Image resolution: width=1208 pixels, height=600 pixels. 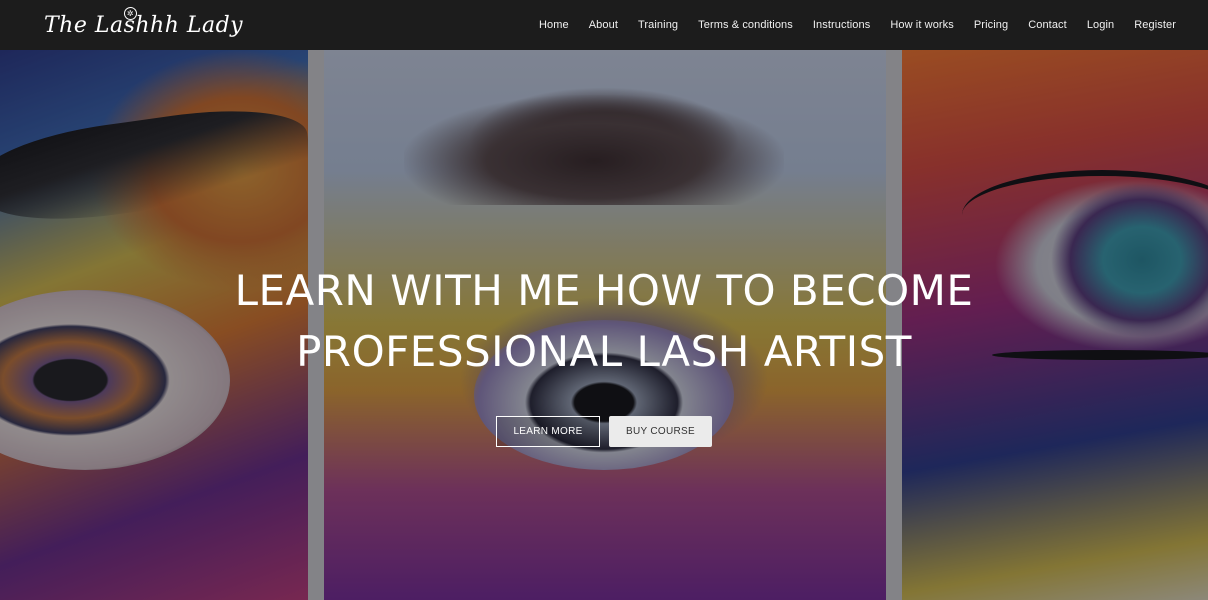 What do you see at coordinates (1100, 25) in the screenshot?
I see `nav-login: Login` at bounding box center [1100, 25].